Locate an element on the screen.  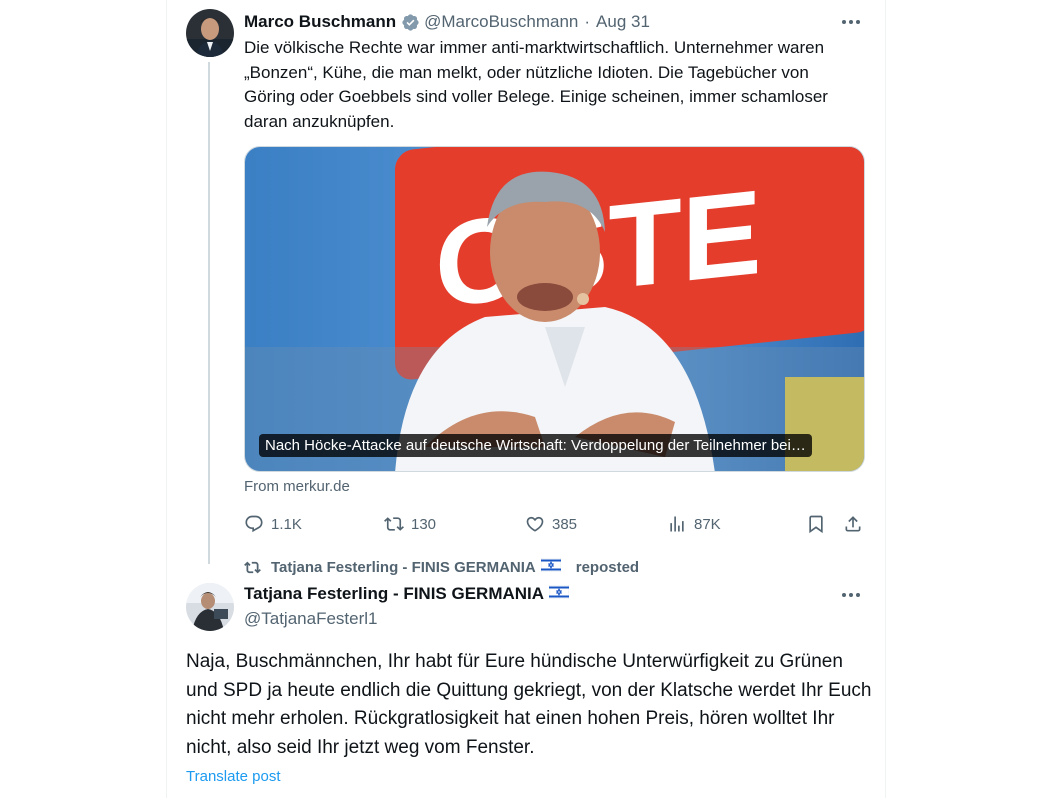
tweet-actions: 1.1K 130 385 87K is located at coordinates (555, 524).